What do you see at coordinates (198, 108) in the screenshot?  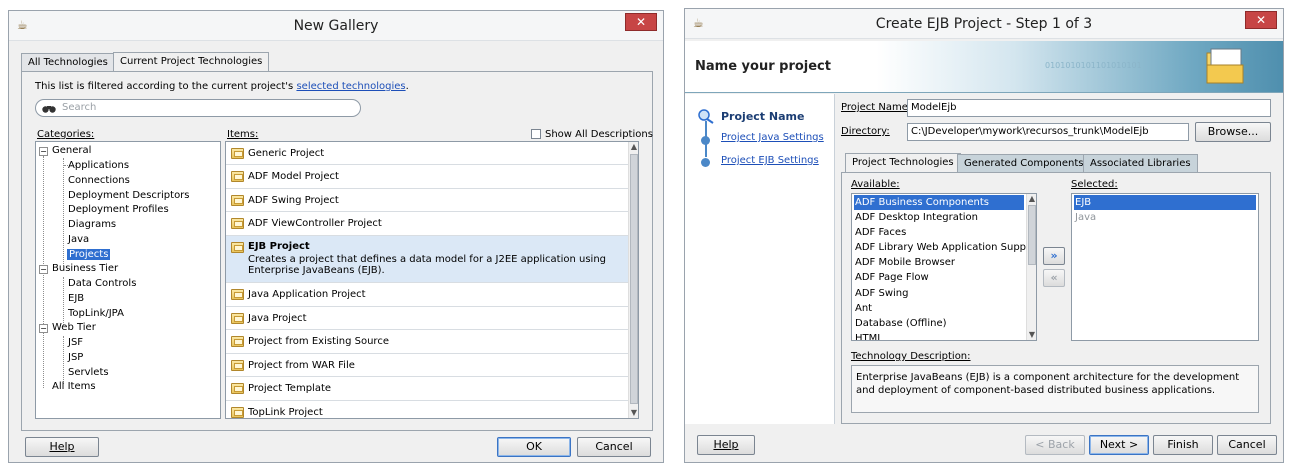 I see `search-input: Search` at bounding box center [198, 108].